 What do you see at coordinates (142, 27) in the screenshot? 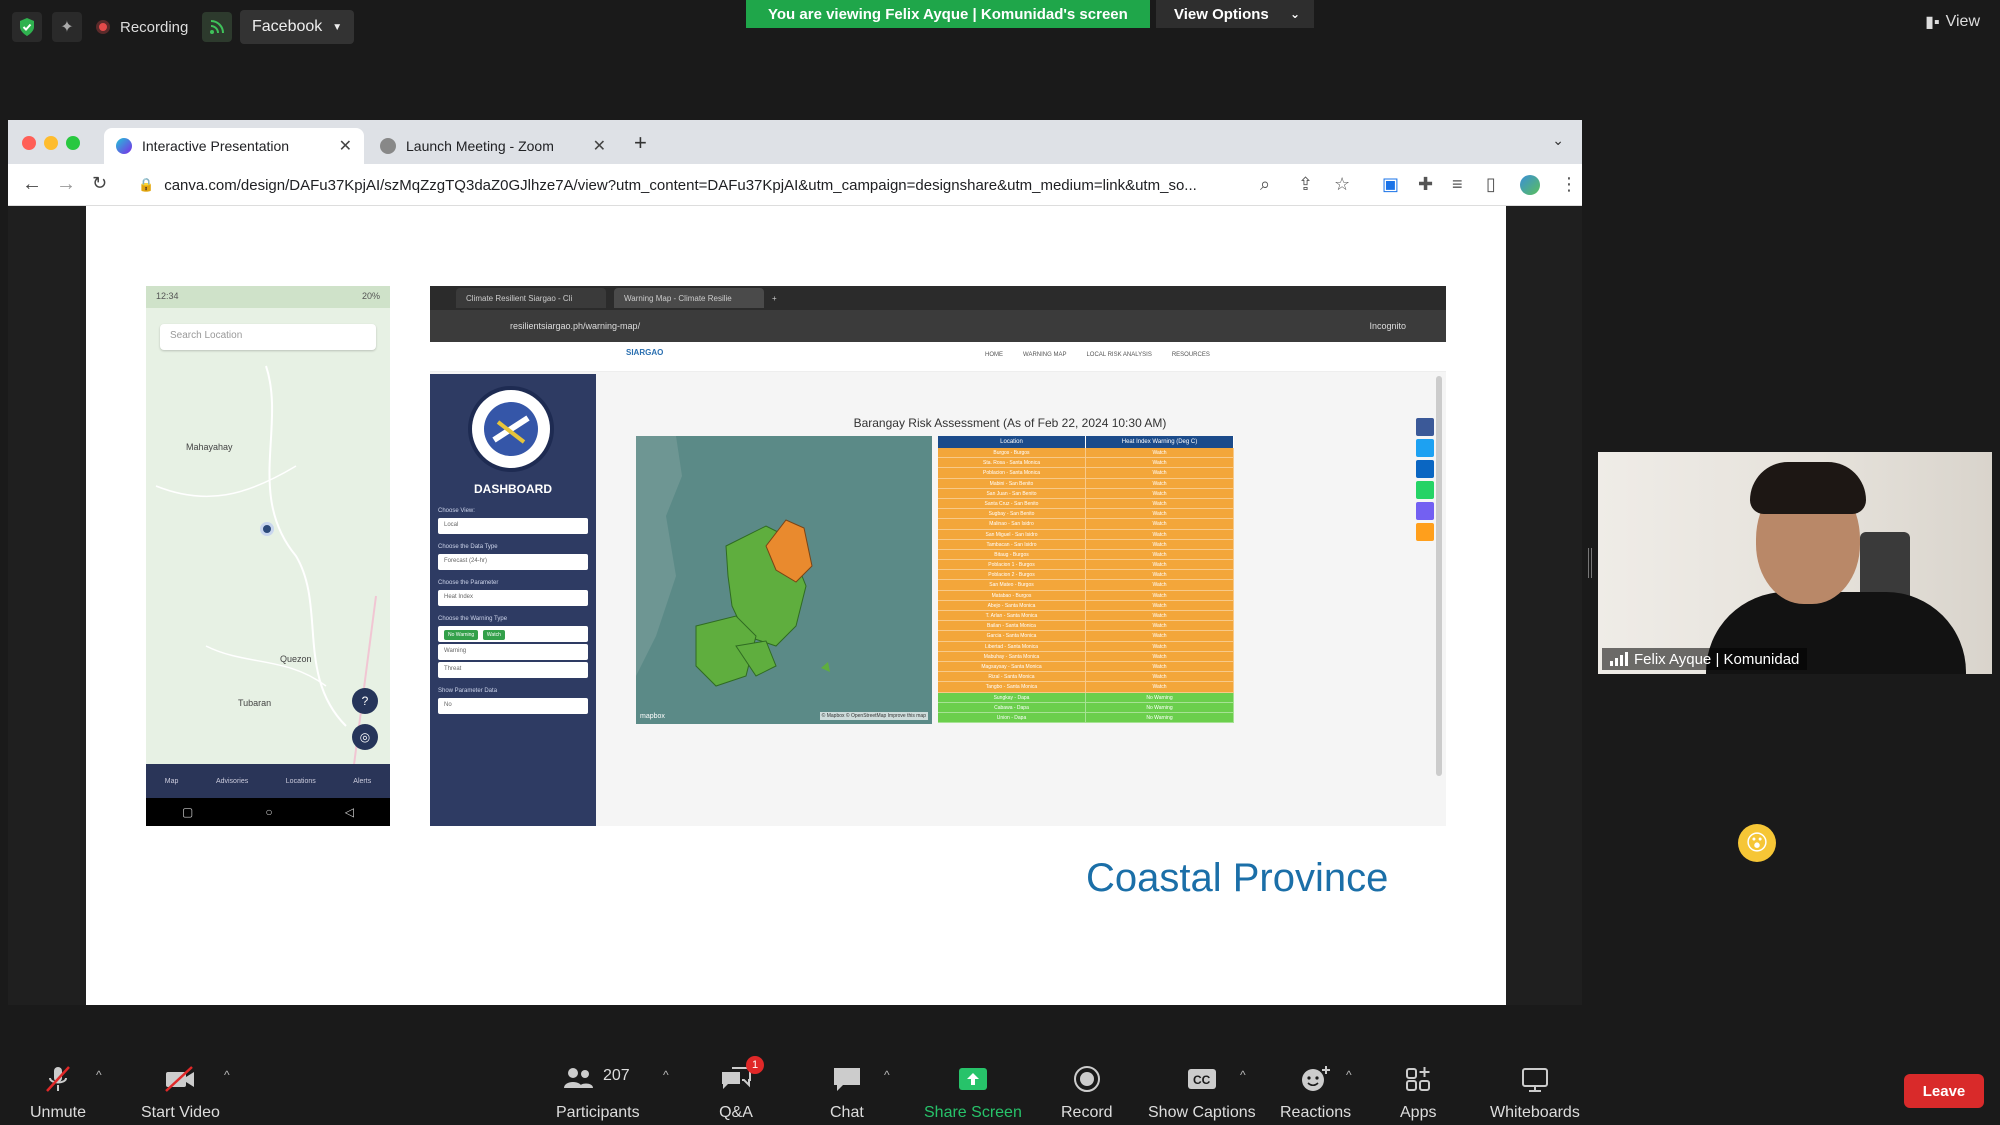
I see `recording-indicator: Recording` at bounding box center [142, 27].